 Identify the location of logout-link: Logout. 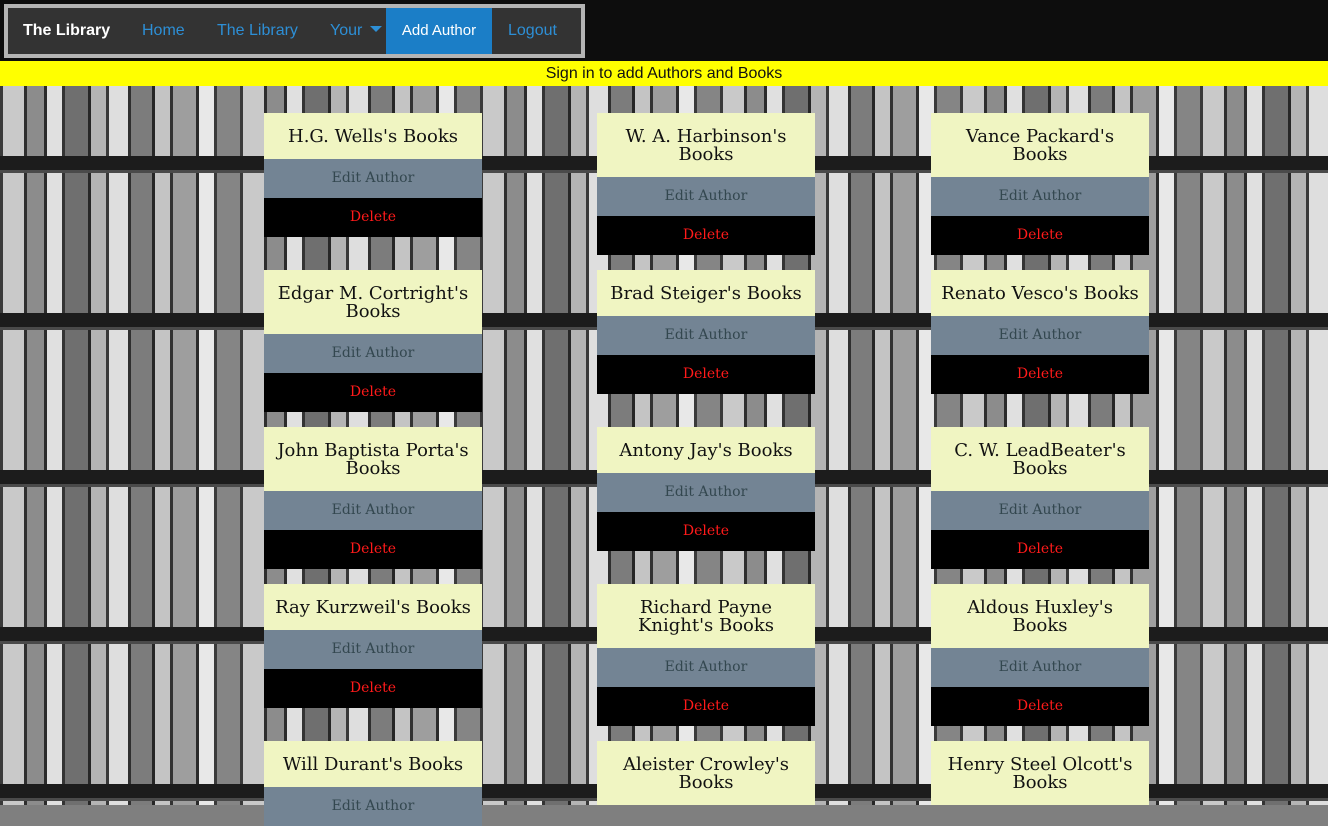
(532, 31).